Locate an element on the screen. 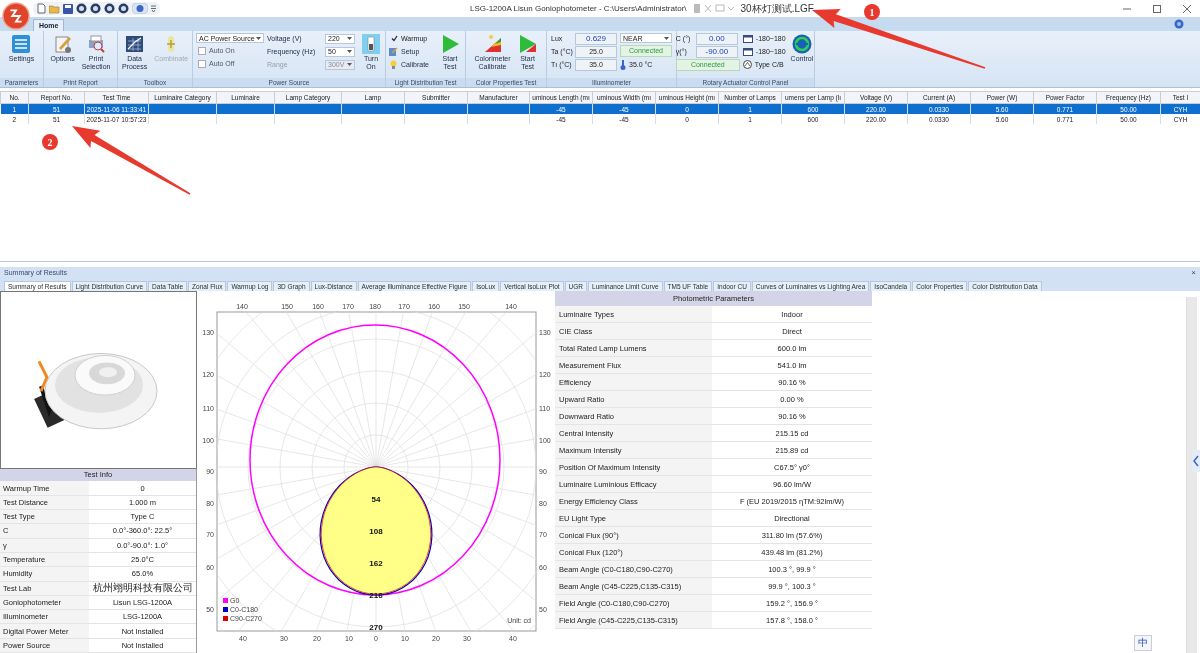 The image size is (1200, 653). window-title: LSG-1200A Lisun Goniophotometer - C:\Users\Administrator\ is located at coordinates (578, 8).